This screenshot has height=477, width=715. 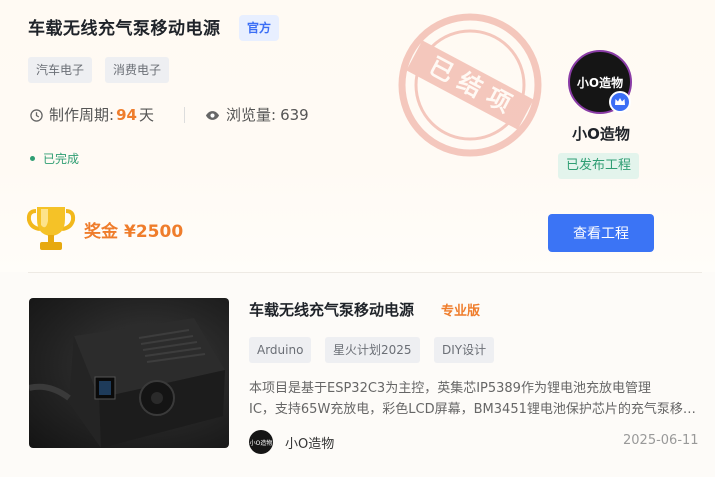 I want to click on official-badge: 官方, so click(x=259, y=28).